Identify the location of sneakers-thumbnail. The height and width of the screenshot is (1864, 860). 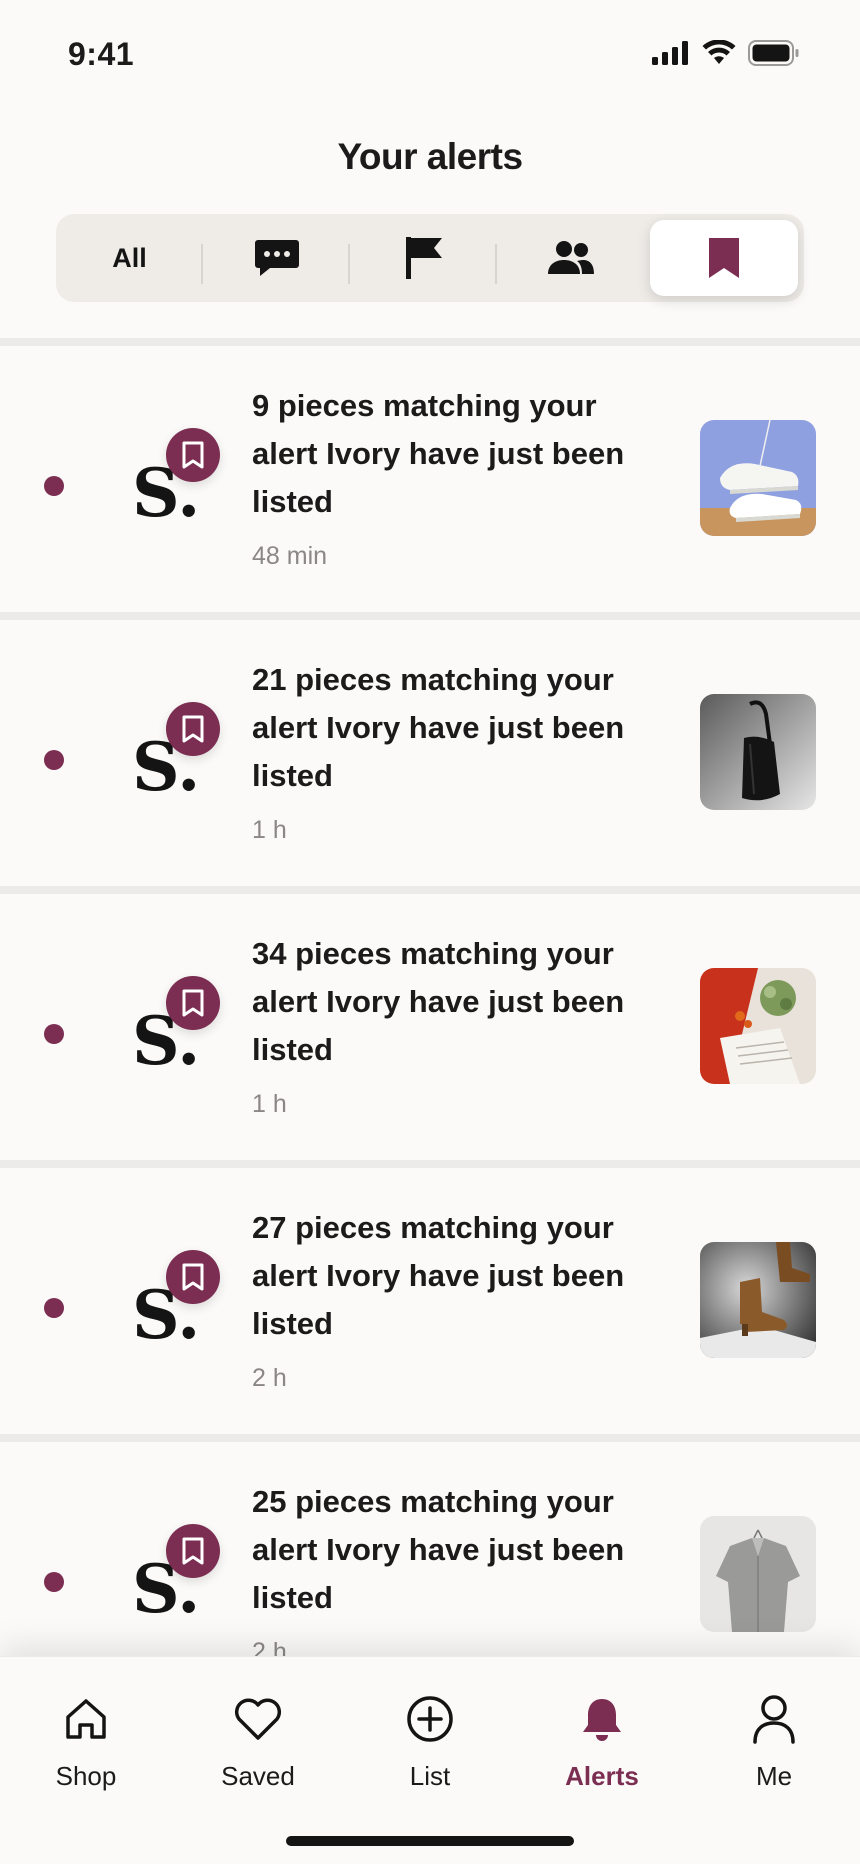
(758, 478).